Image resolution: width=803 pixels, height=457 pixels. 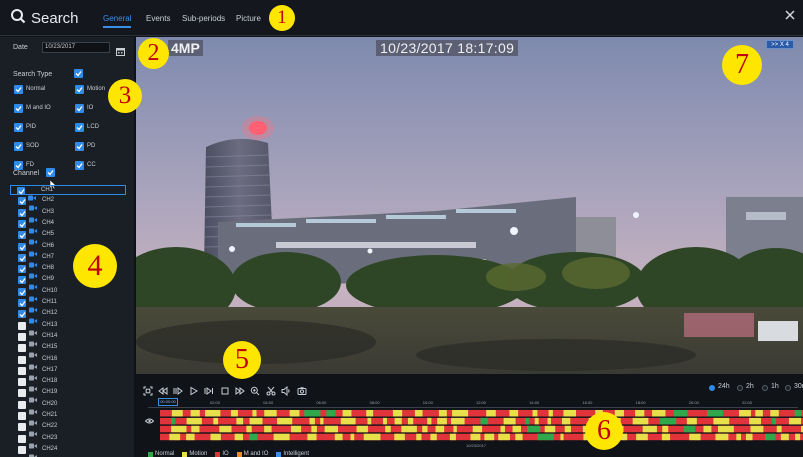 I want to click on snapshot-icon, so click(x=302, y=389).